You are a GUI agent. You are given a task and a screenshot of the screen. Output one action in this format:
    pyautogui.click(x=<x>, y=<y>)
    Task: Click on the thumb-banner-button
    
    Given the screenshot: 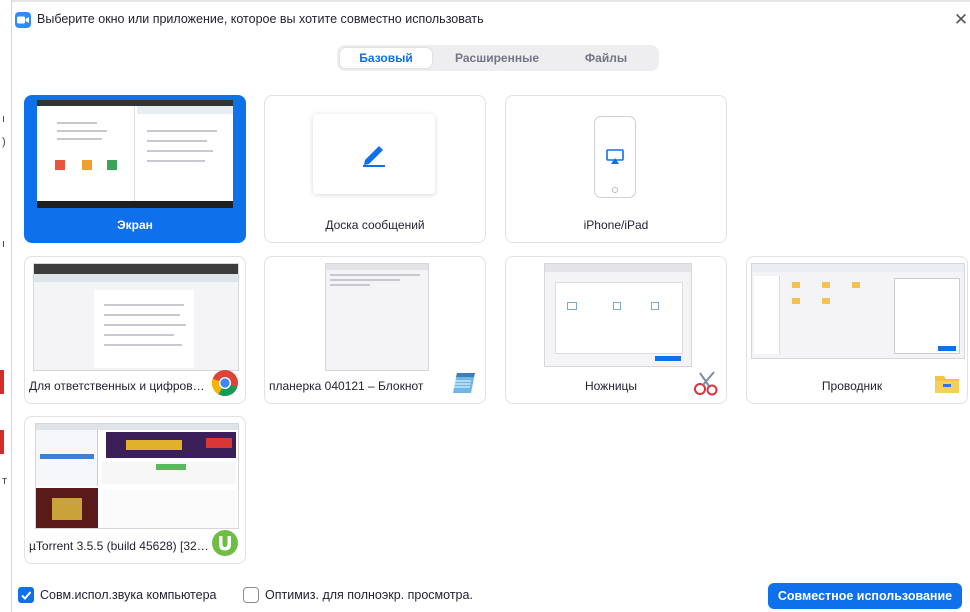 What is the action you would take?
    pyautogui.click(x=219, y=443)
    